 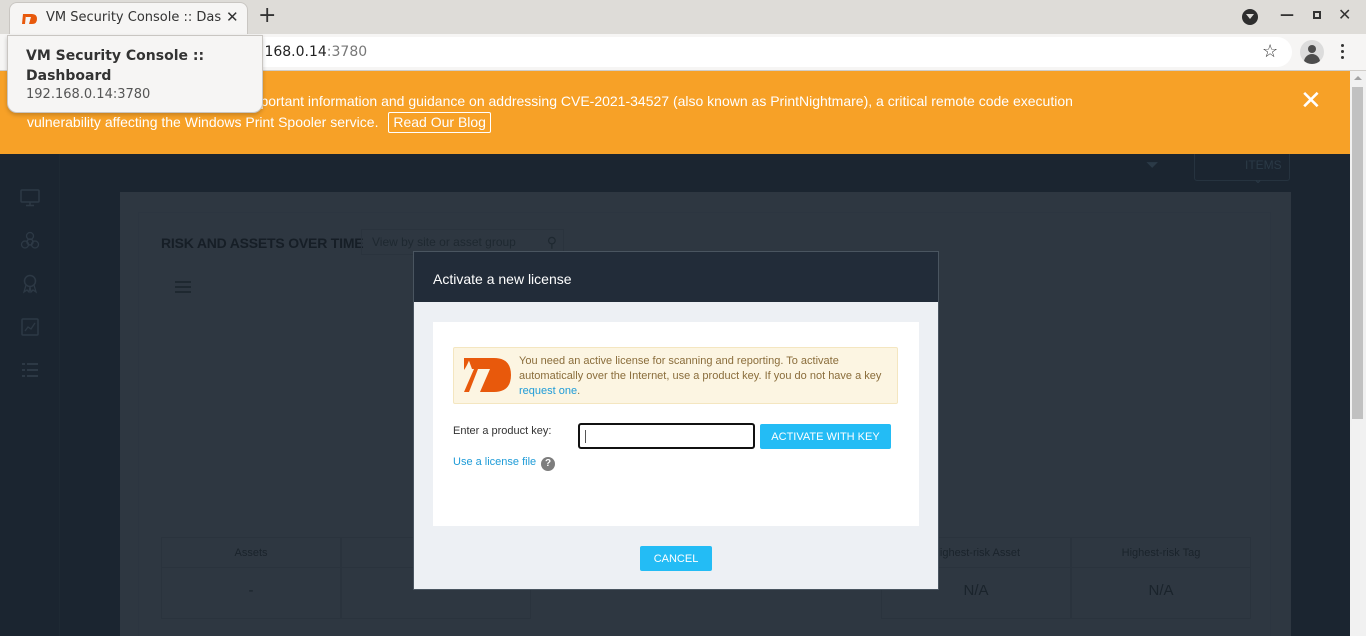 What do you see at coordinates (1161, 578) in the screenshot?
I see `stat-highest-risk-tag: Highest-risk Tag N/A` at bounding box center [1161, 578].